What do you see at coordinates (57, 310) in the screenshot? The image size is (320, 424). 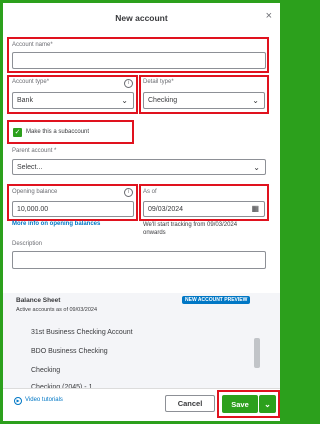 I see `balance-sheet-subtitle: Active accounts as of 09/03/2024` at bounding box center [57, 310].